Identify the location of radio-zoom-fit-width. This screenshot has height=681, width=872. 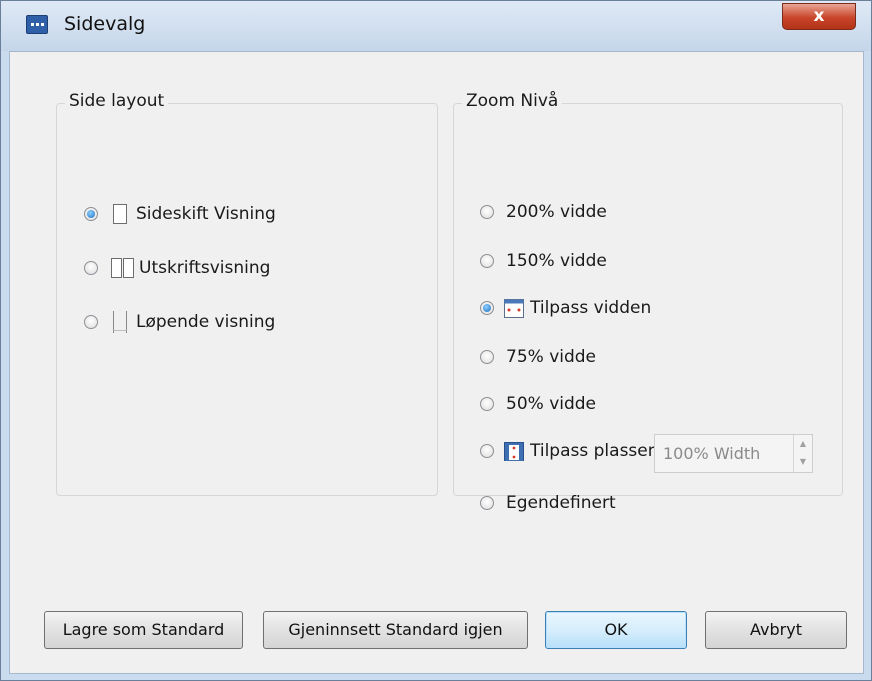
(487, 308).